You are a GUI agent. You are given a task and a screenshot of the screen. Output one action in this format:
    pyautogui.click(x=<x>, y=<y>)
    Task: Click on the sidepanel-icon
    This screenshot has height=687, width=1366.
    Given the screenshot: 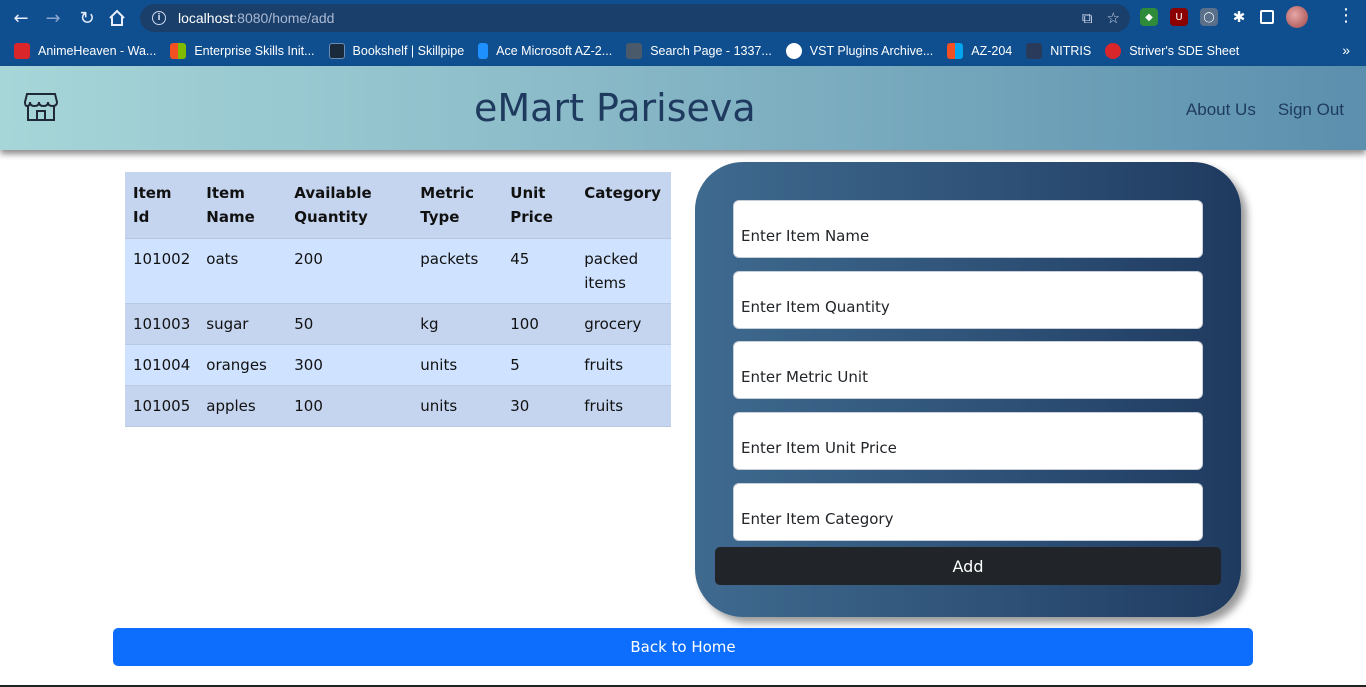 What is the action you would take?
    pyautogui.click(x=1267, y=17)
    